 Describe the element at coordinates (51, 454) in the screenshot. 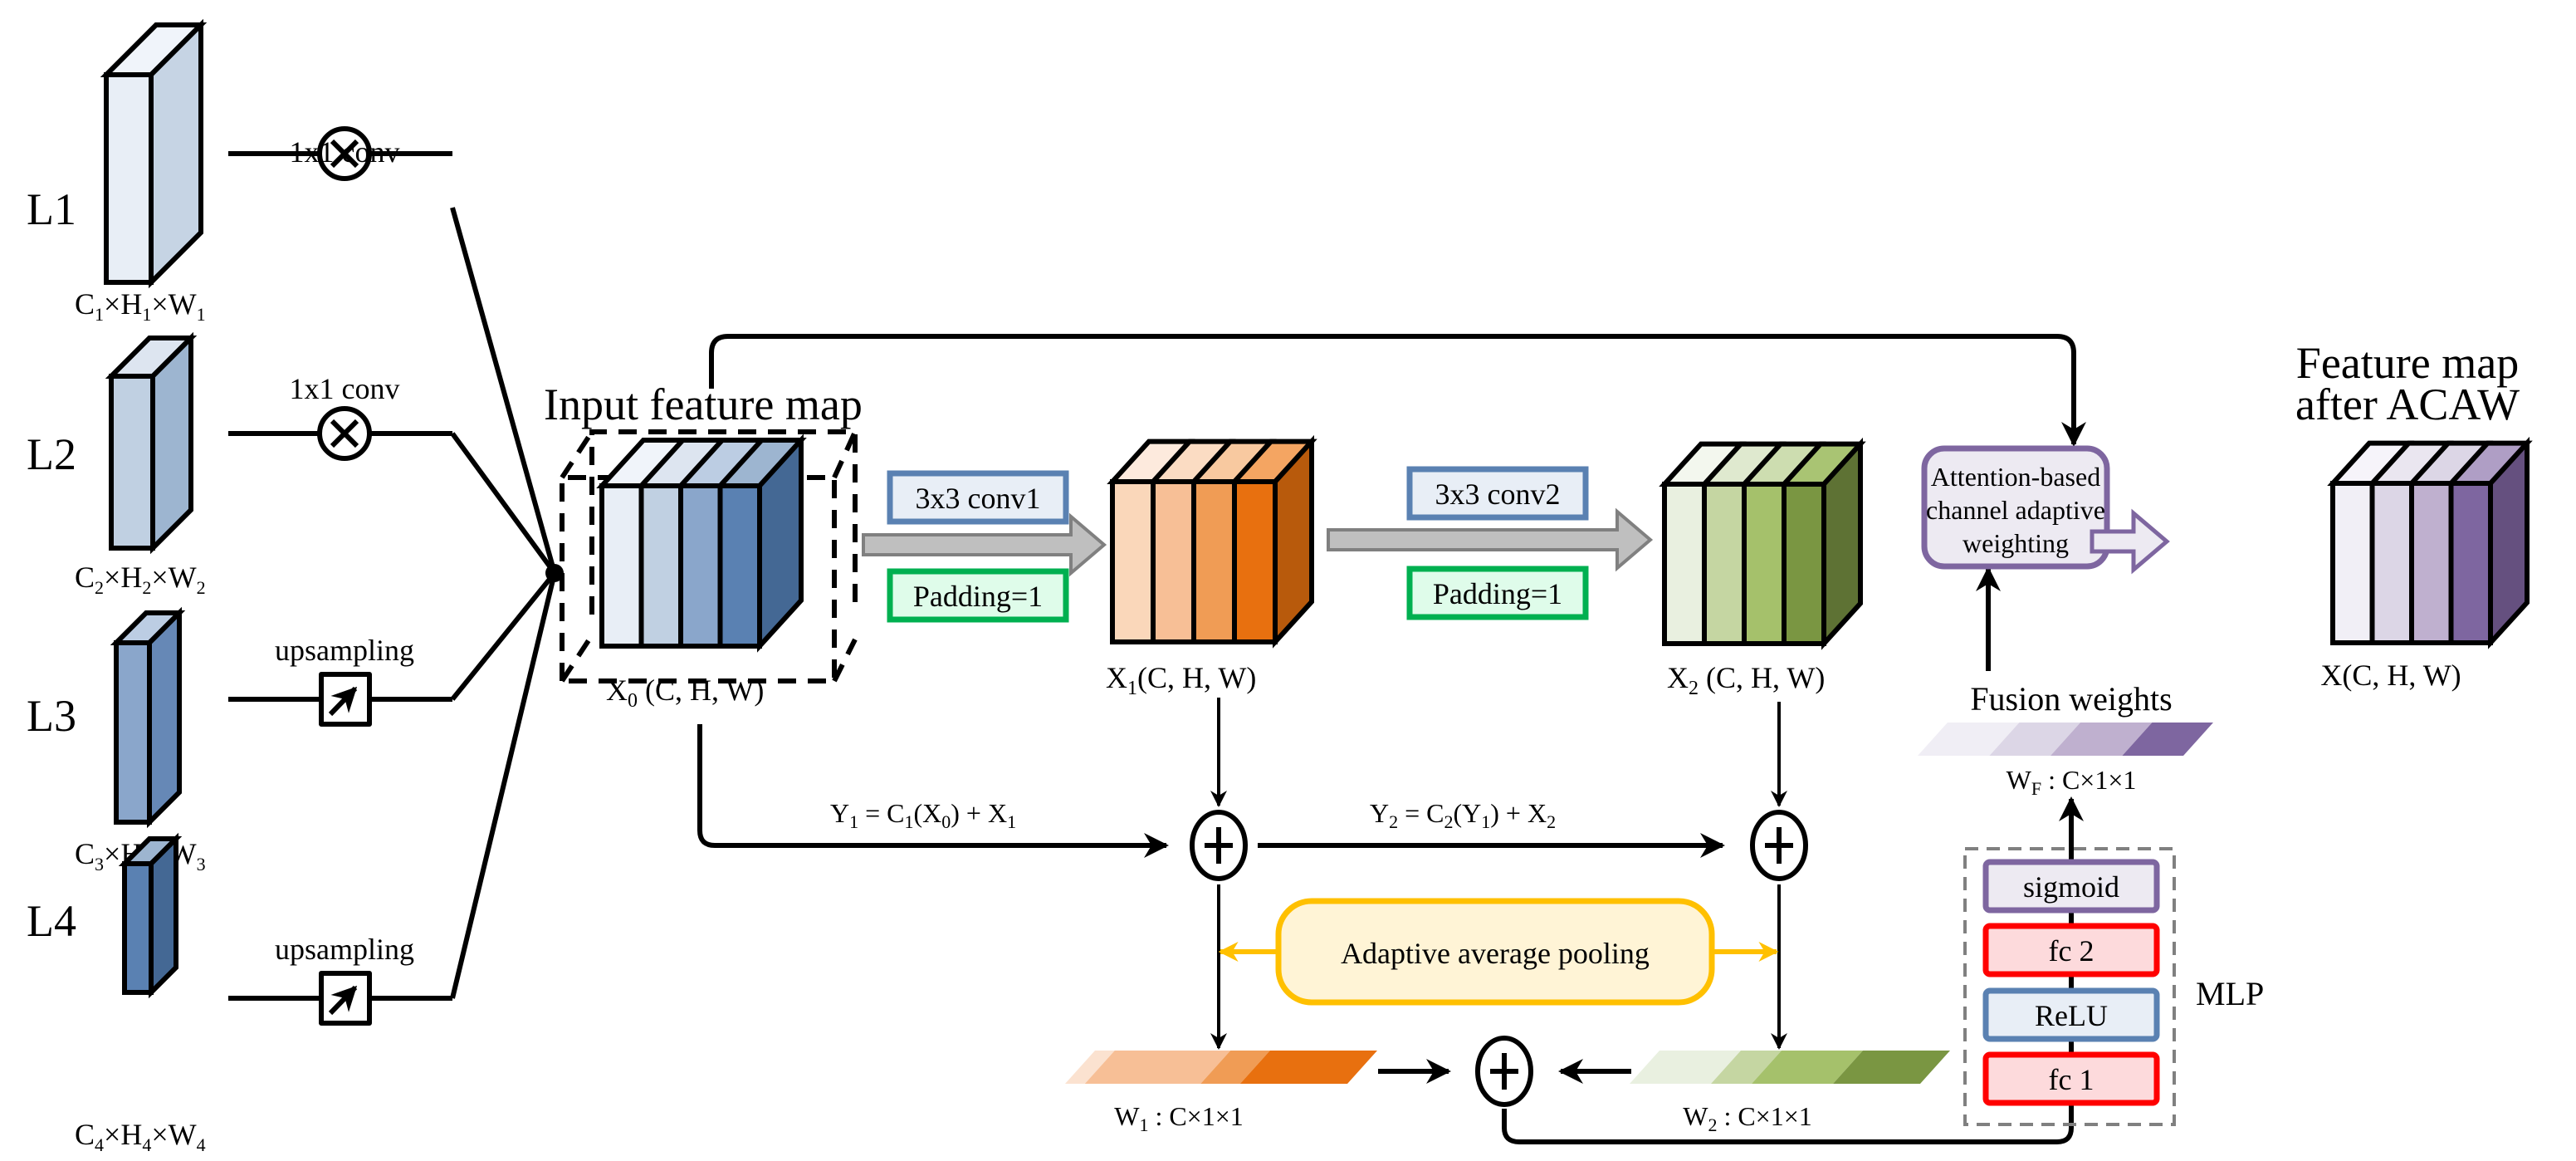

I see `level-label: L2` at that location.